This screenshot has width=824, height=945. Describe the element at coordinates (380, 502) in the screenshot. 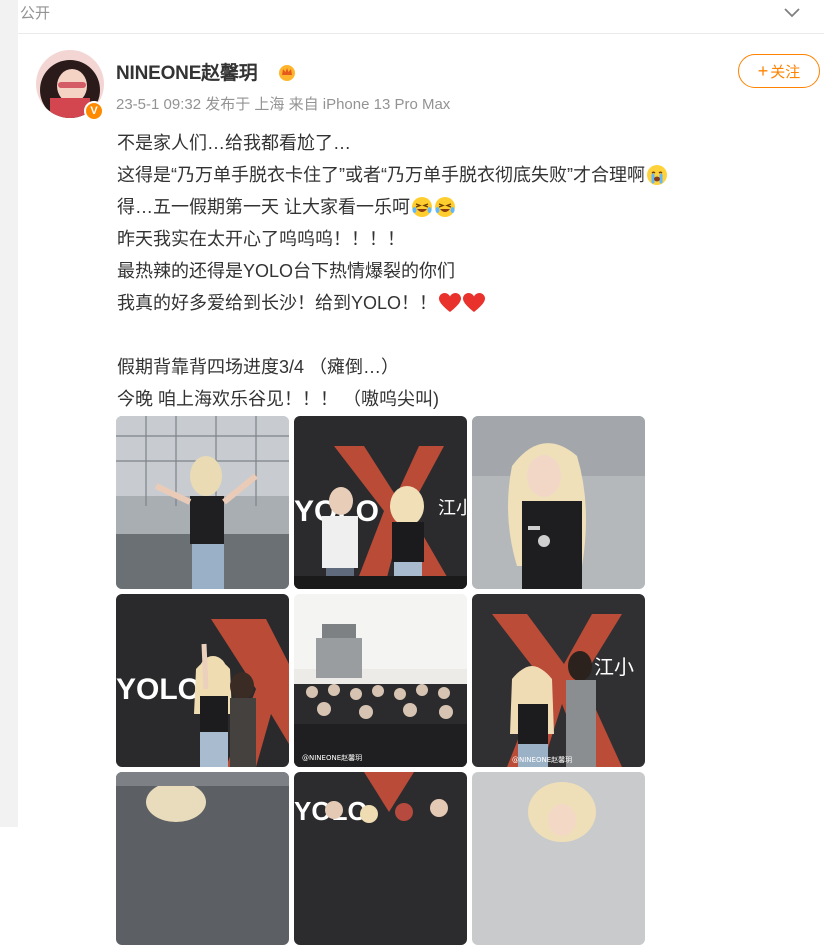

I see `photo-thumbnail: YOLO 江小` at that location.